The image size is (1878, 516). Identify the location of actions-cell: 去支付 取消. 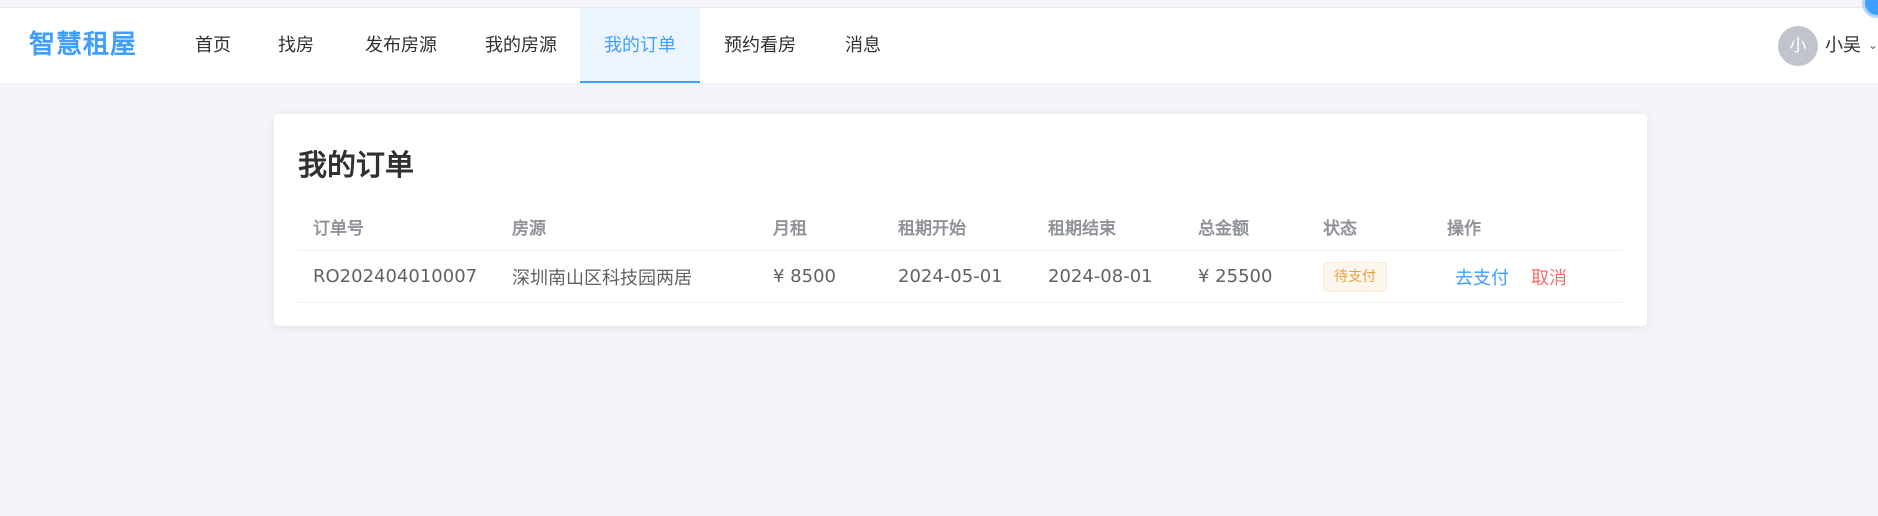
(1511, 276).